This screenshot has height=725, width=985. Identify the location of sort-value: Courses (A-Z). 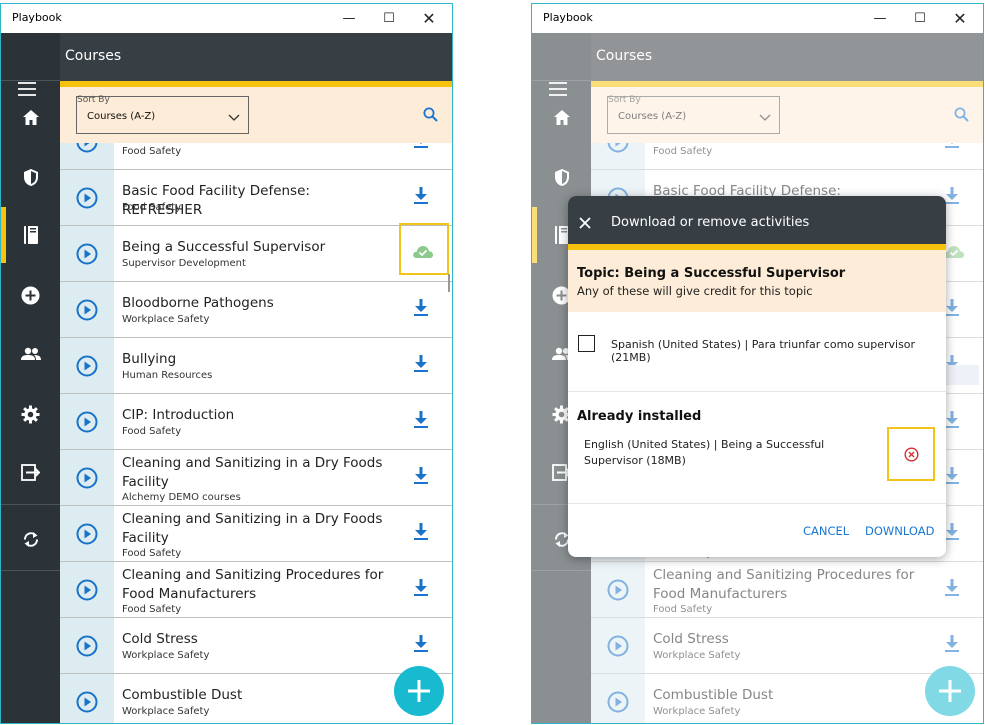
(121, 116).